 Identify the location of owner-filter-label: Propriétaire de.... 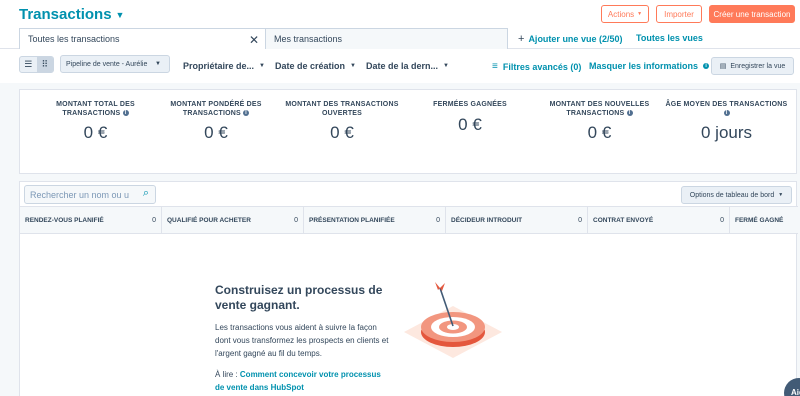
(219, 66).